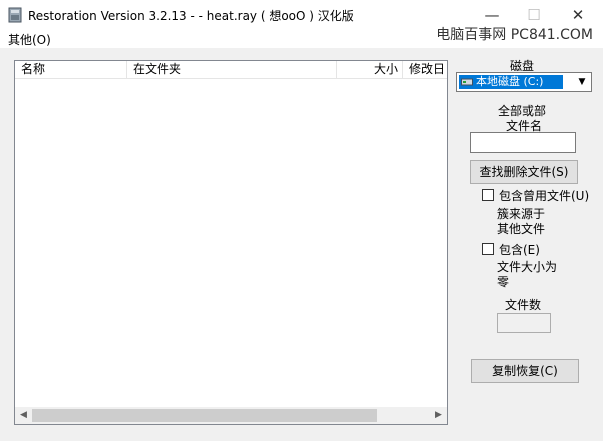 The width and height of the screenshot is (603, 441). What do you see at coordinates (23, 415) in the screenshot?
I see `scroll-left-icon: ◀` at bounding box center [23, 415].